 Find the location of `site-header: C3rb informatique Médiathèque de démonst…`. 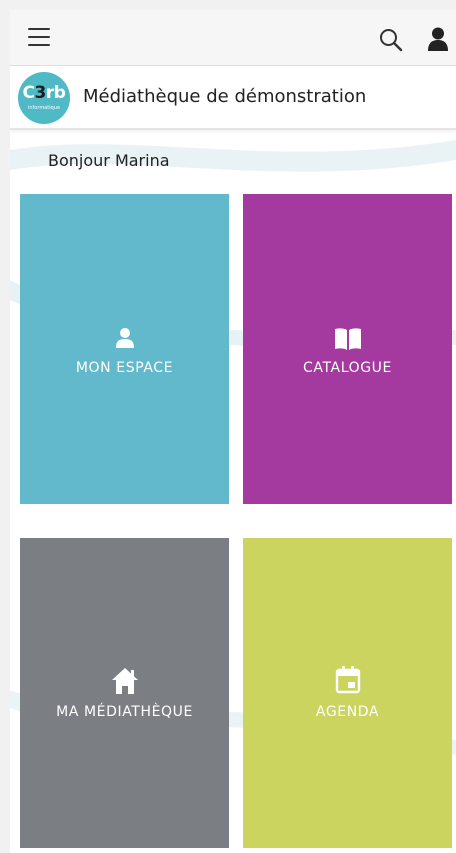

site-header: C3rb informatique Médiathèque de démonst… is located at coordinates (233, 98).